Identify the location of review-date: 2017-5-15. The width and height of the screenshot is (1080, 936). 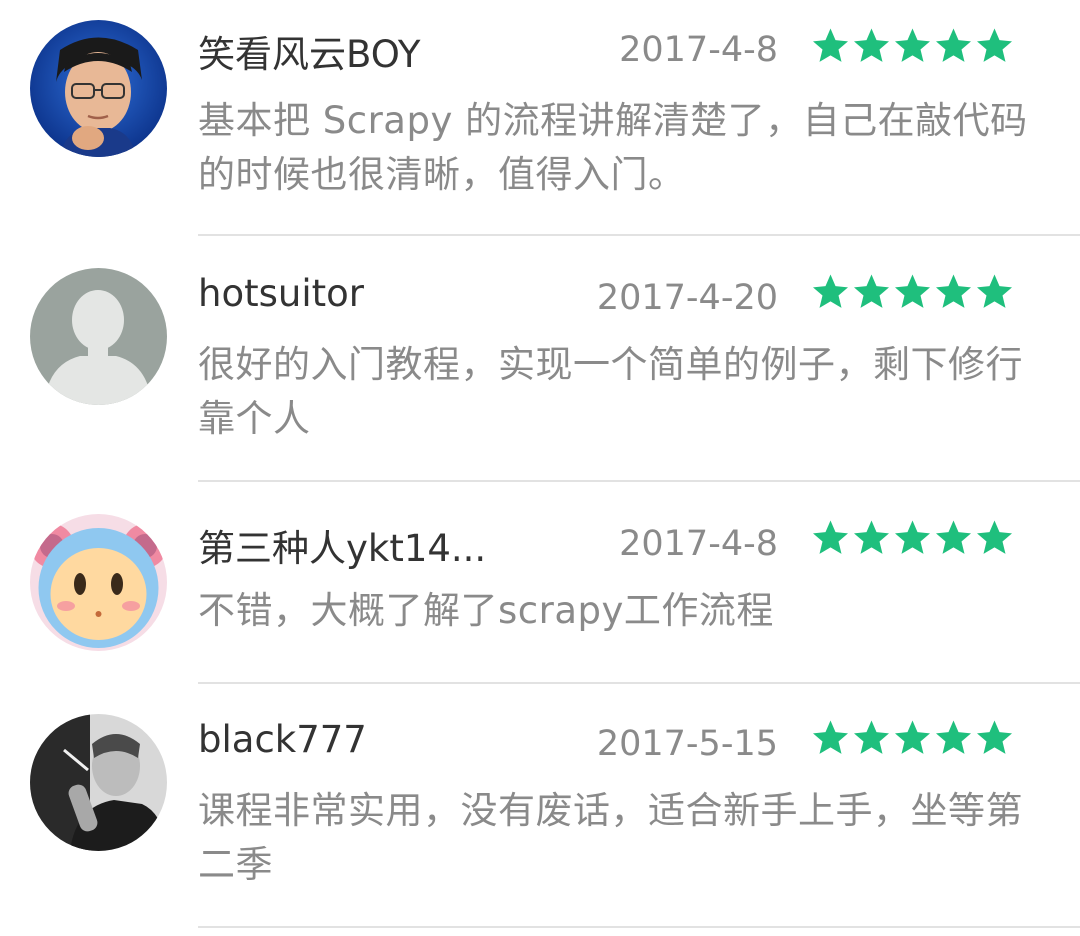
(687, 744).